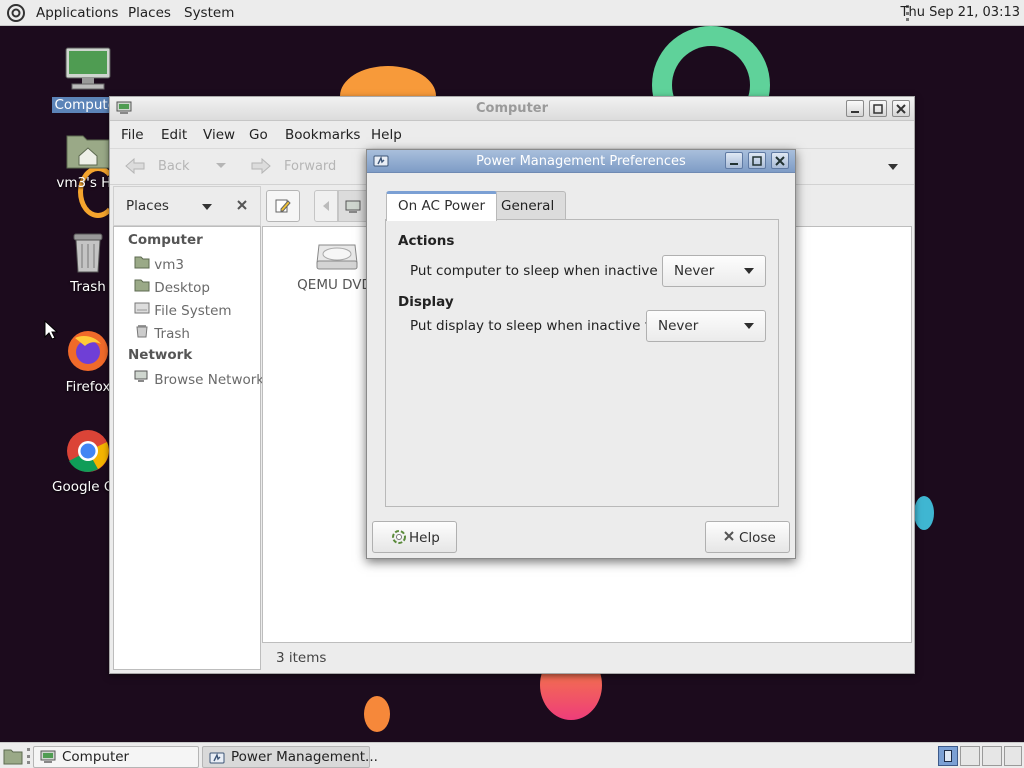 This screenshot has height=768, width=1024. I want to click on tab-on-ac-power: On AC Power, so click(442, 206).